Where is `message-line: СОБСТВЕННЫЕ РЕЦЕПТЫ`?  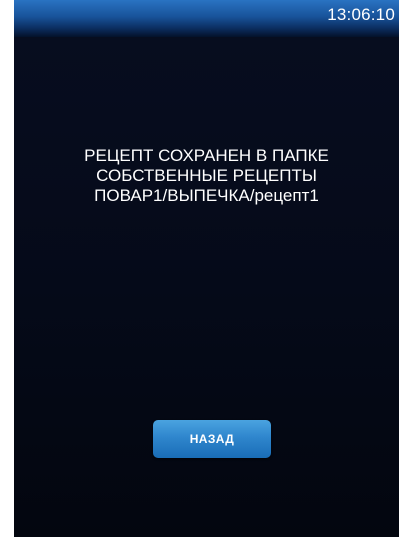
message-line: СОБСТВЕННЫЕ РЕЦЕПТЫ is located at coordinates (206, 175).